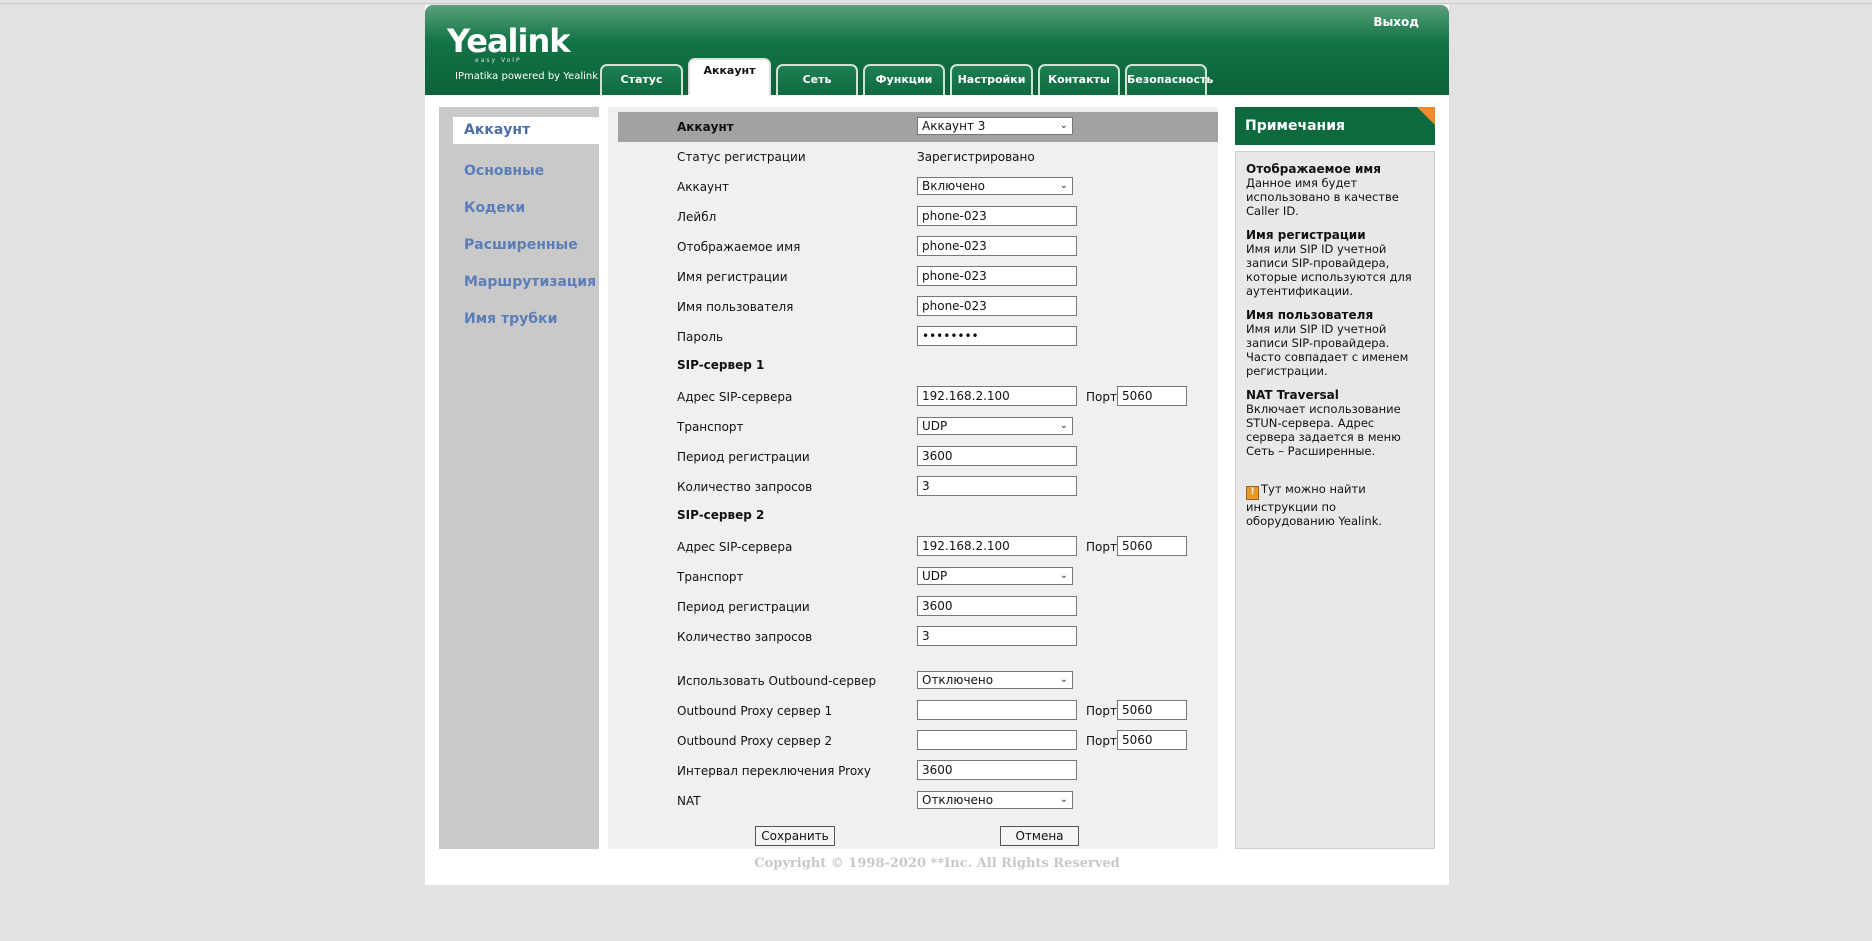 The height and width of the screenshot is (941, 1872). What do you see at coordinates (997, 456) in the screenshot?
I see `sip1-period-input: 3600` at bounding box center [997, 456].